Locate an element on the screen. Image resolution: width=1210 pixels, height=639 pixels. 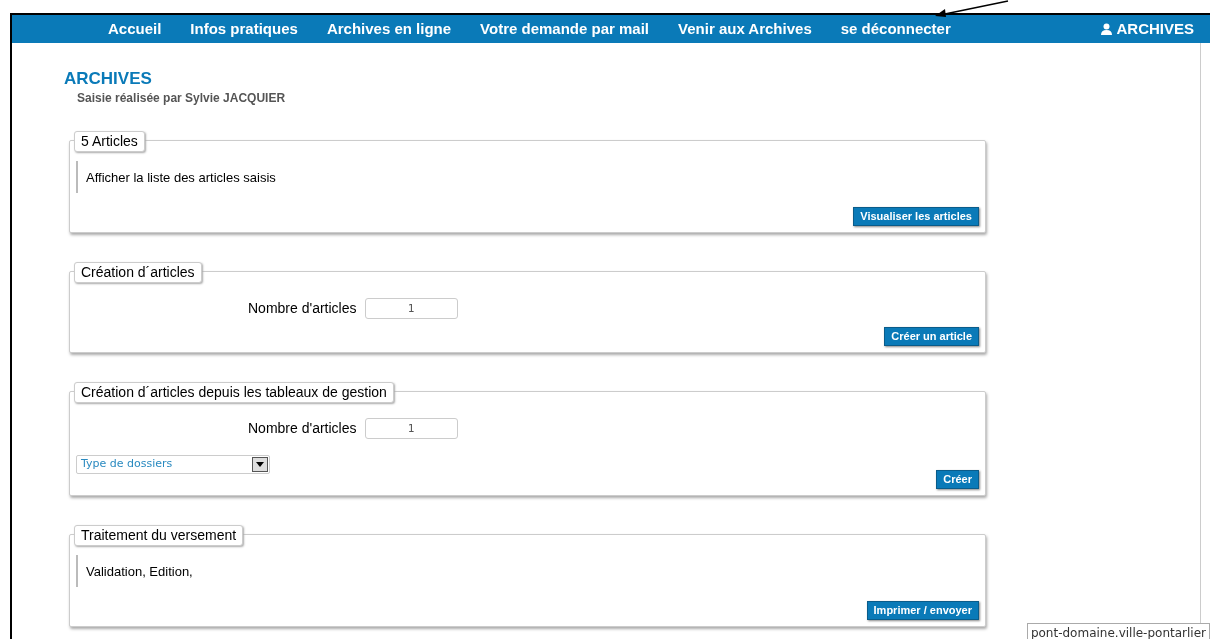
type-select: Type de dossiers is located at coordinates (173, 464).